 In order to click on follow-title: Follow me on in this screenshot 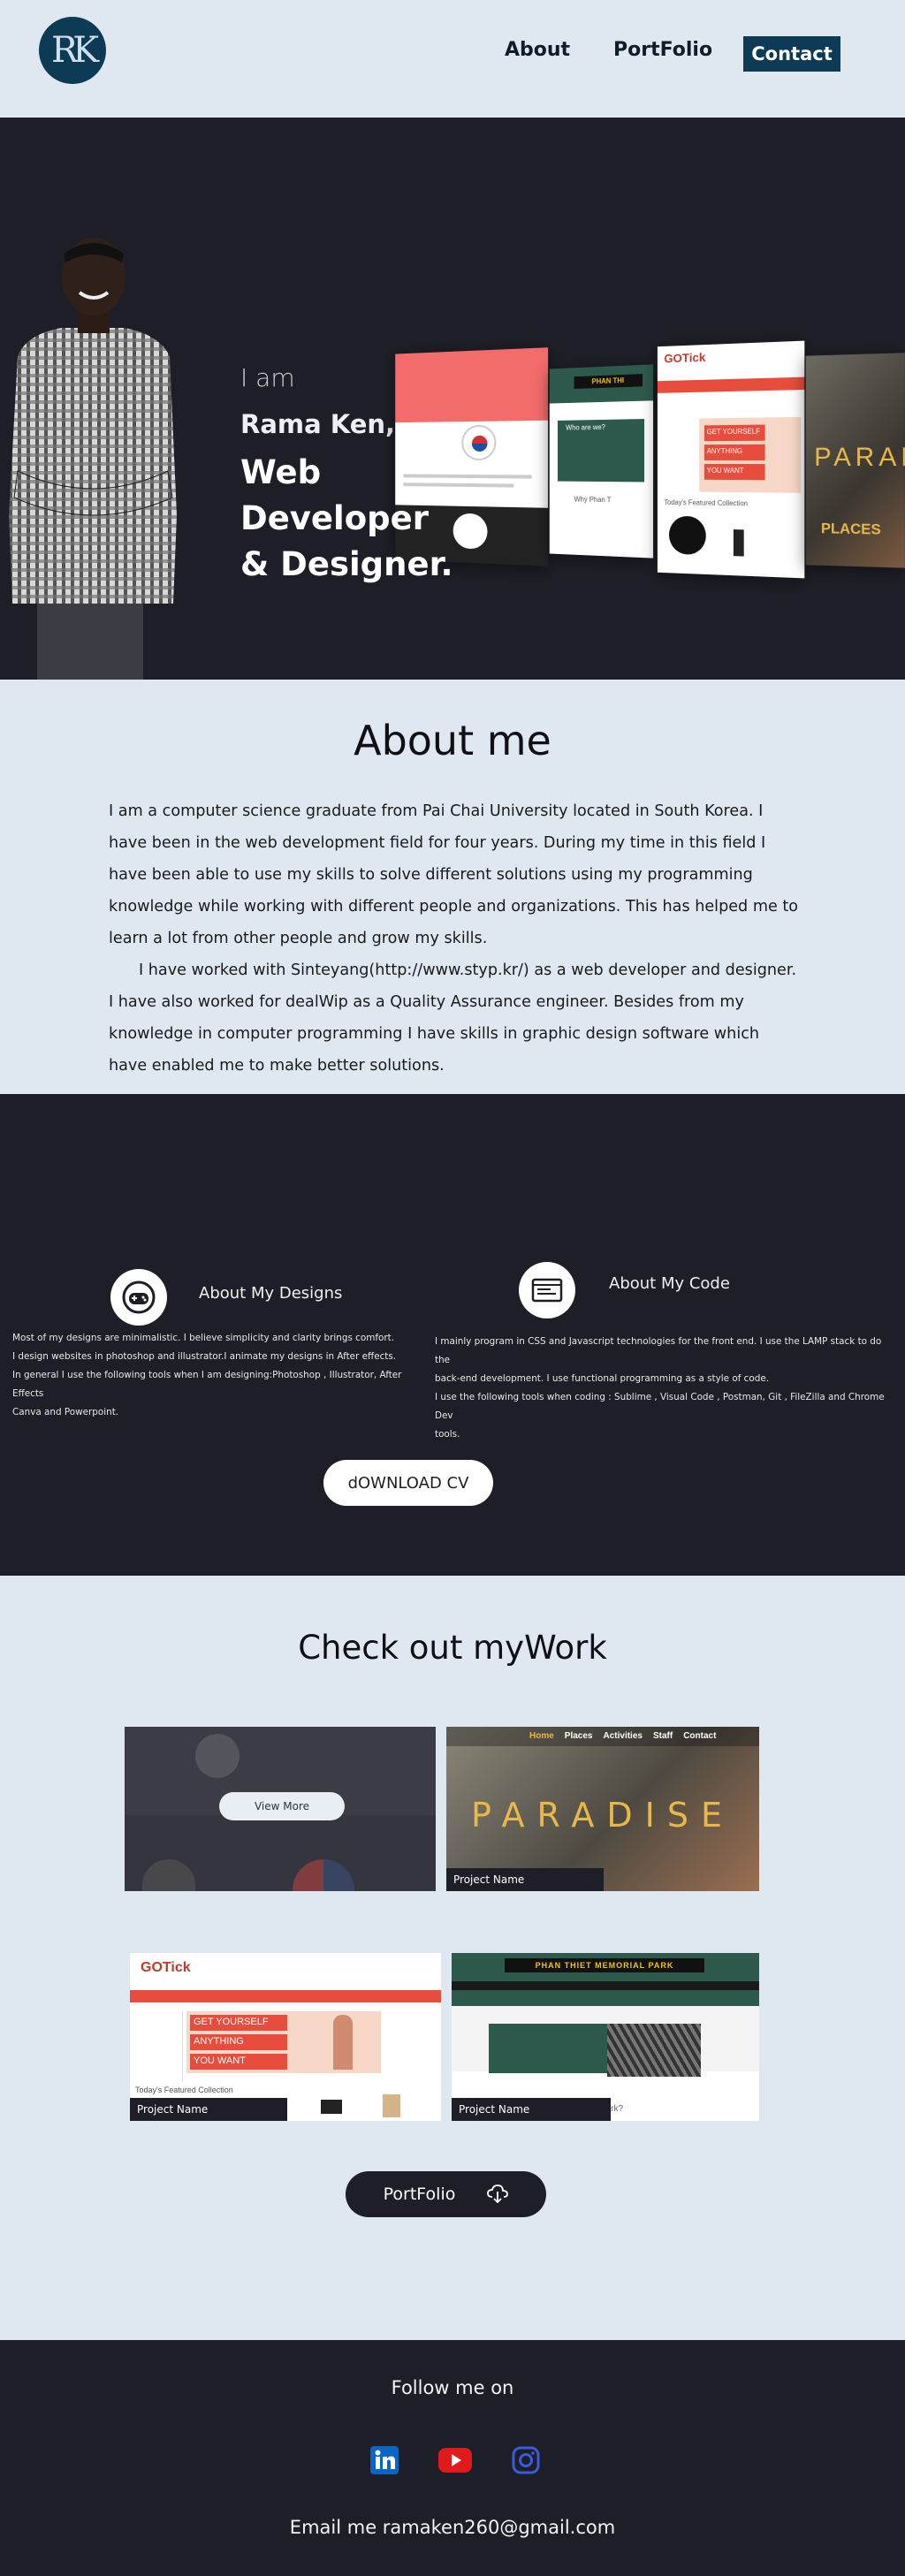, I will do `click(452, 2387)`.